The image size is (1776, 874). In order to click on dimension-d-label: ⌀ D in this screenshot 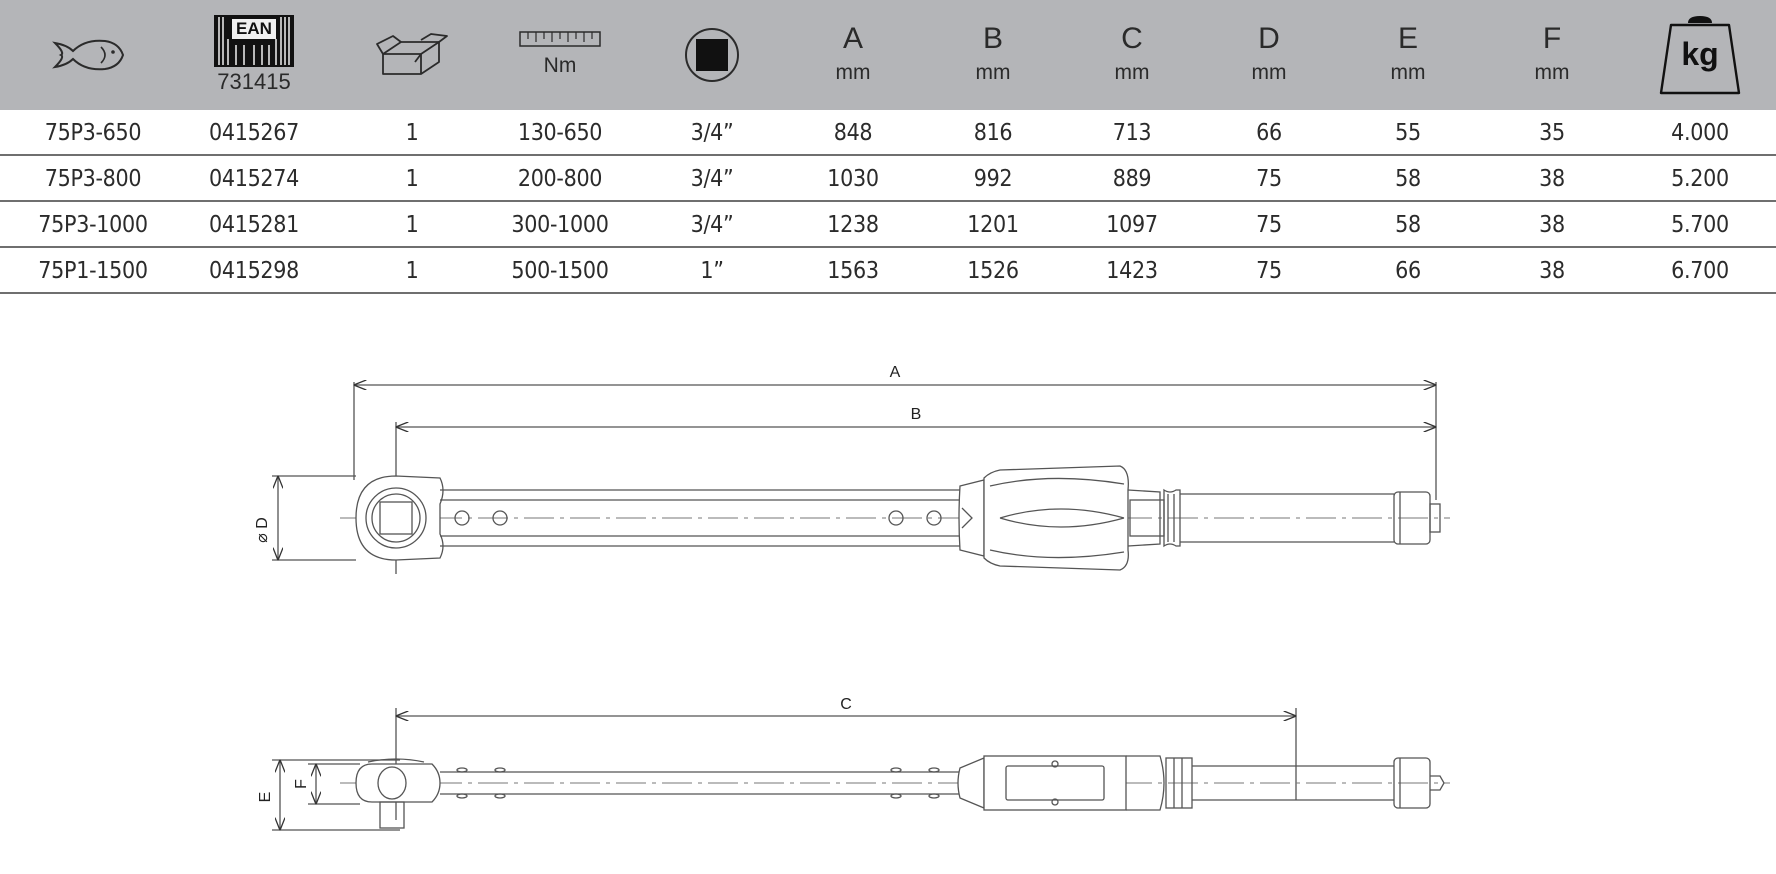, I will do `click(262, 530)`.